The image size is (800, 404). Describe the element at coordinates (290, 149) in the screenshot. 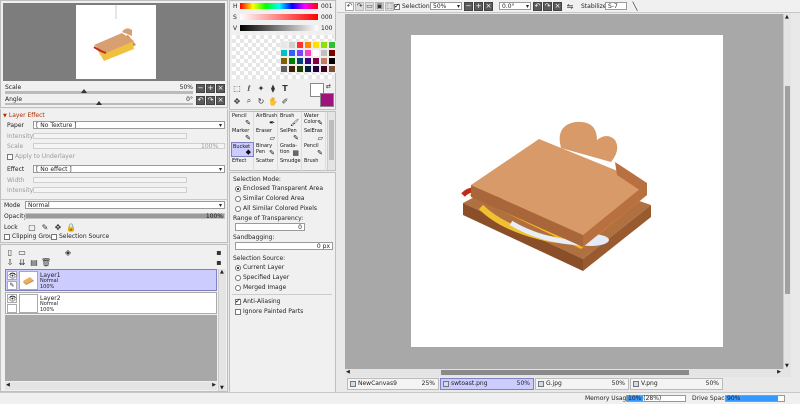

I see `tool-grada-tion: Grada-tion ▦` at that location.